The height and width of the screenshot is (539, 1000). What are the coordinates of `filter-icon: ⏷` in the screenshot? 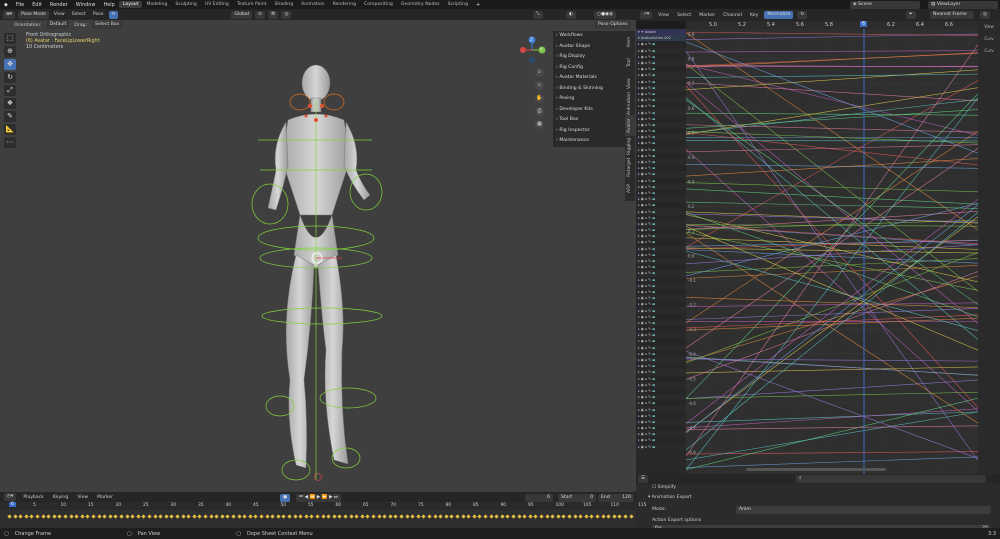 It's located at (911, 15).